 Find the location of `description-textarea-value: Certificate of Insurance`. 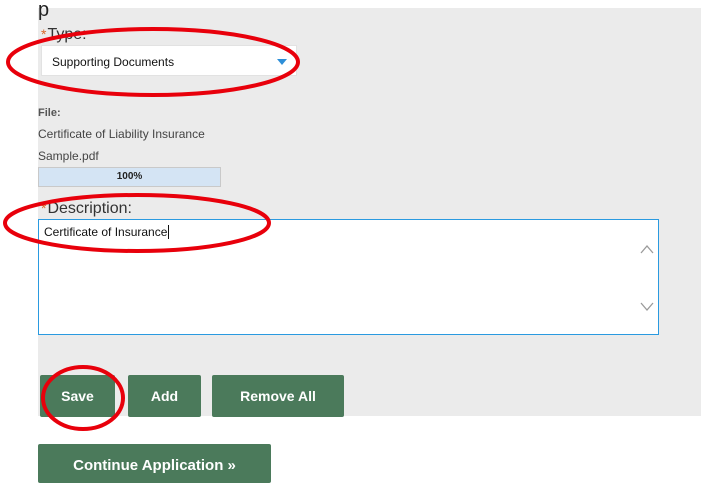

description-textarea-value: Certificate of Insurance is located at coordinates (107, 232).